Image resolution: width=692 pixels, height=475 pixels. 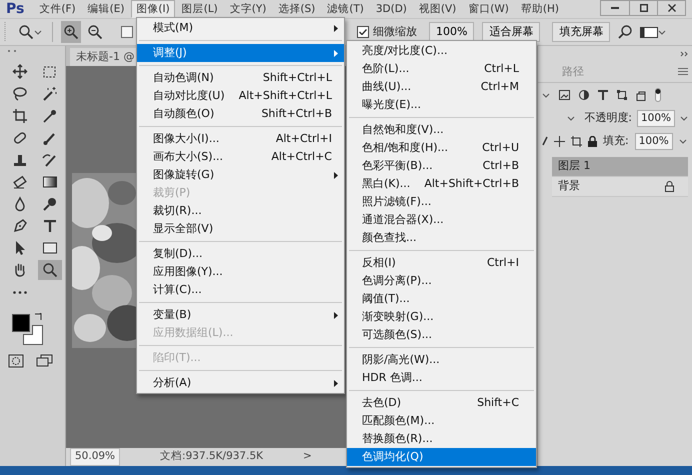 I want to click on menu-item: 色阶(L)... Ctrl+L, so click(x=441, y=69).